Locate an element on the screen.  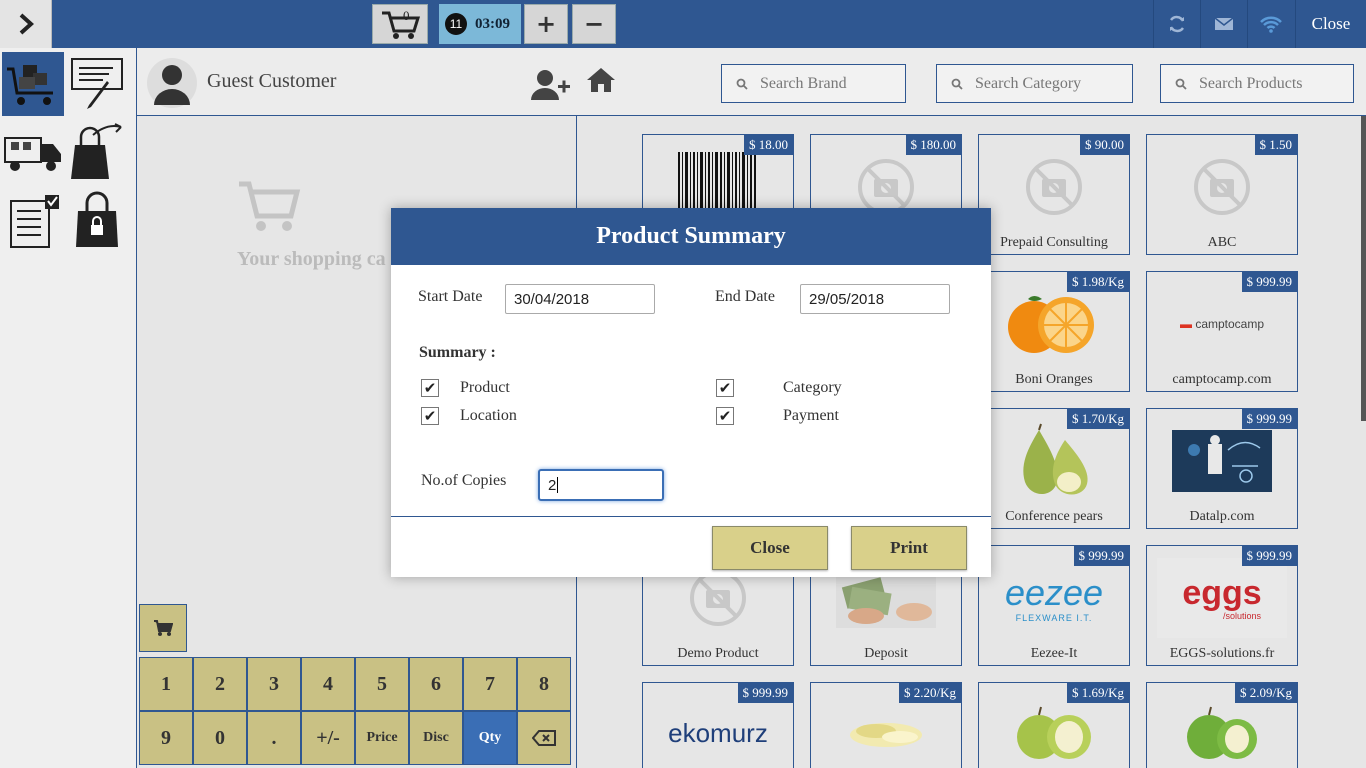
locked-bag-button is located at coordinates (97, 220).